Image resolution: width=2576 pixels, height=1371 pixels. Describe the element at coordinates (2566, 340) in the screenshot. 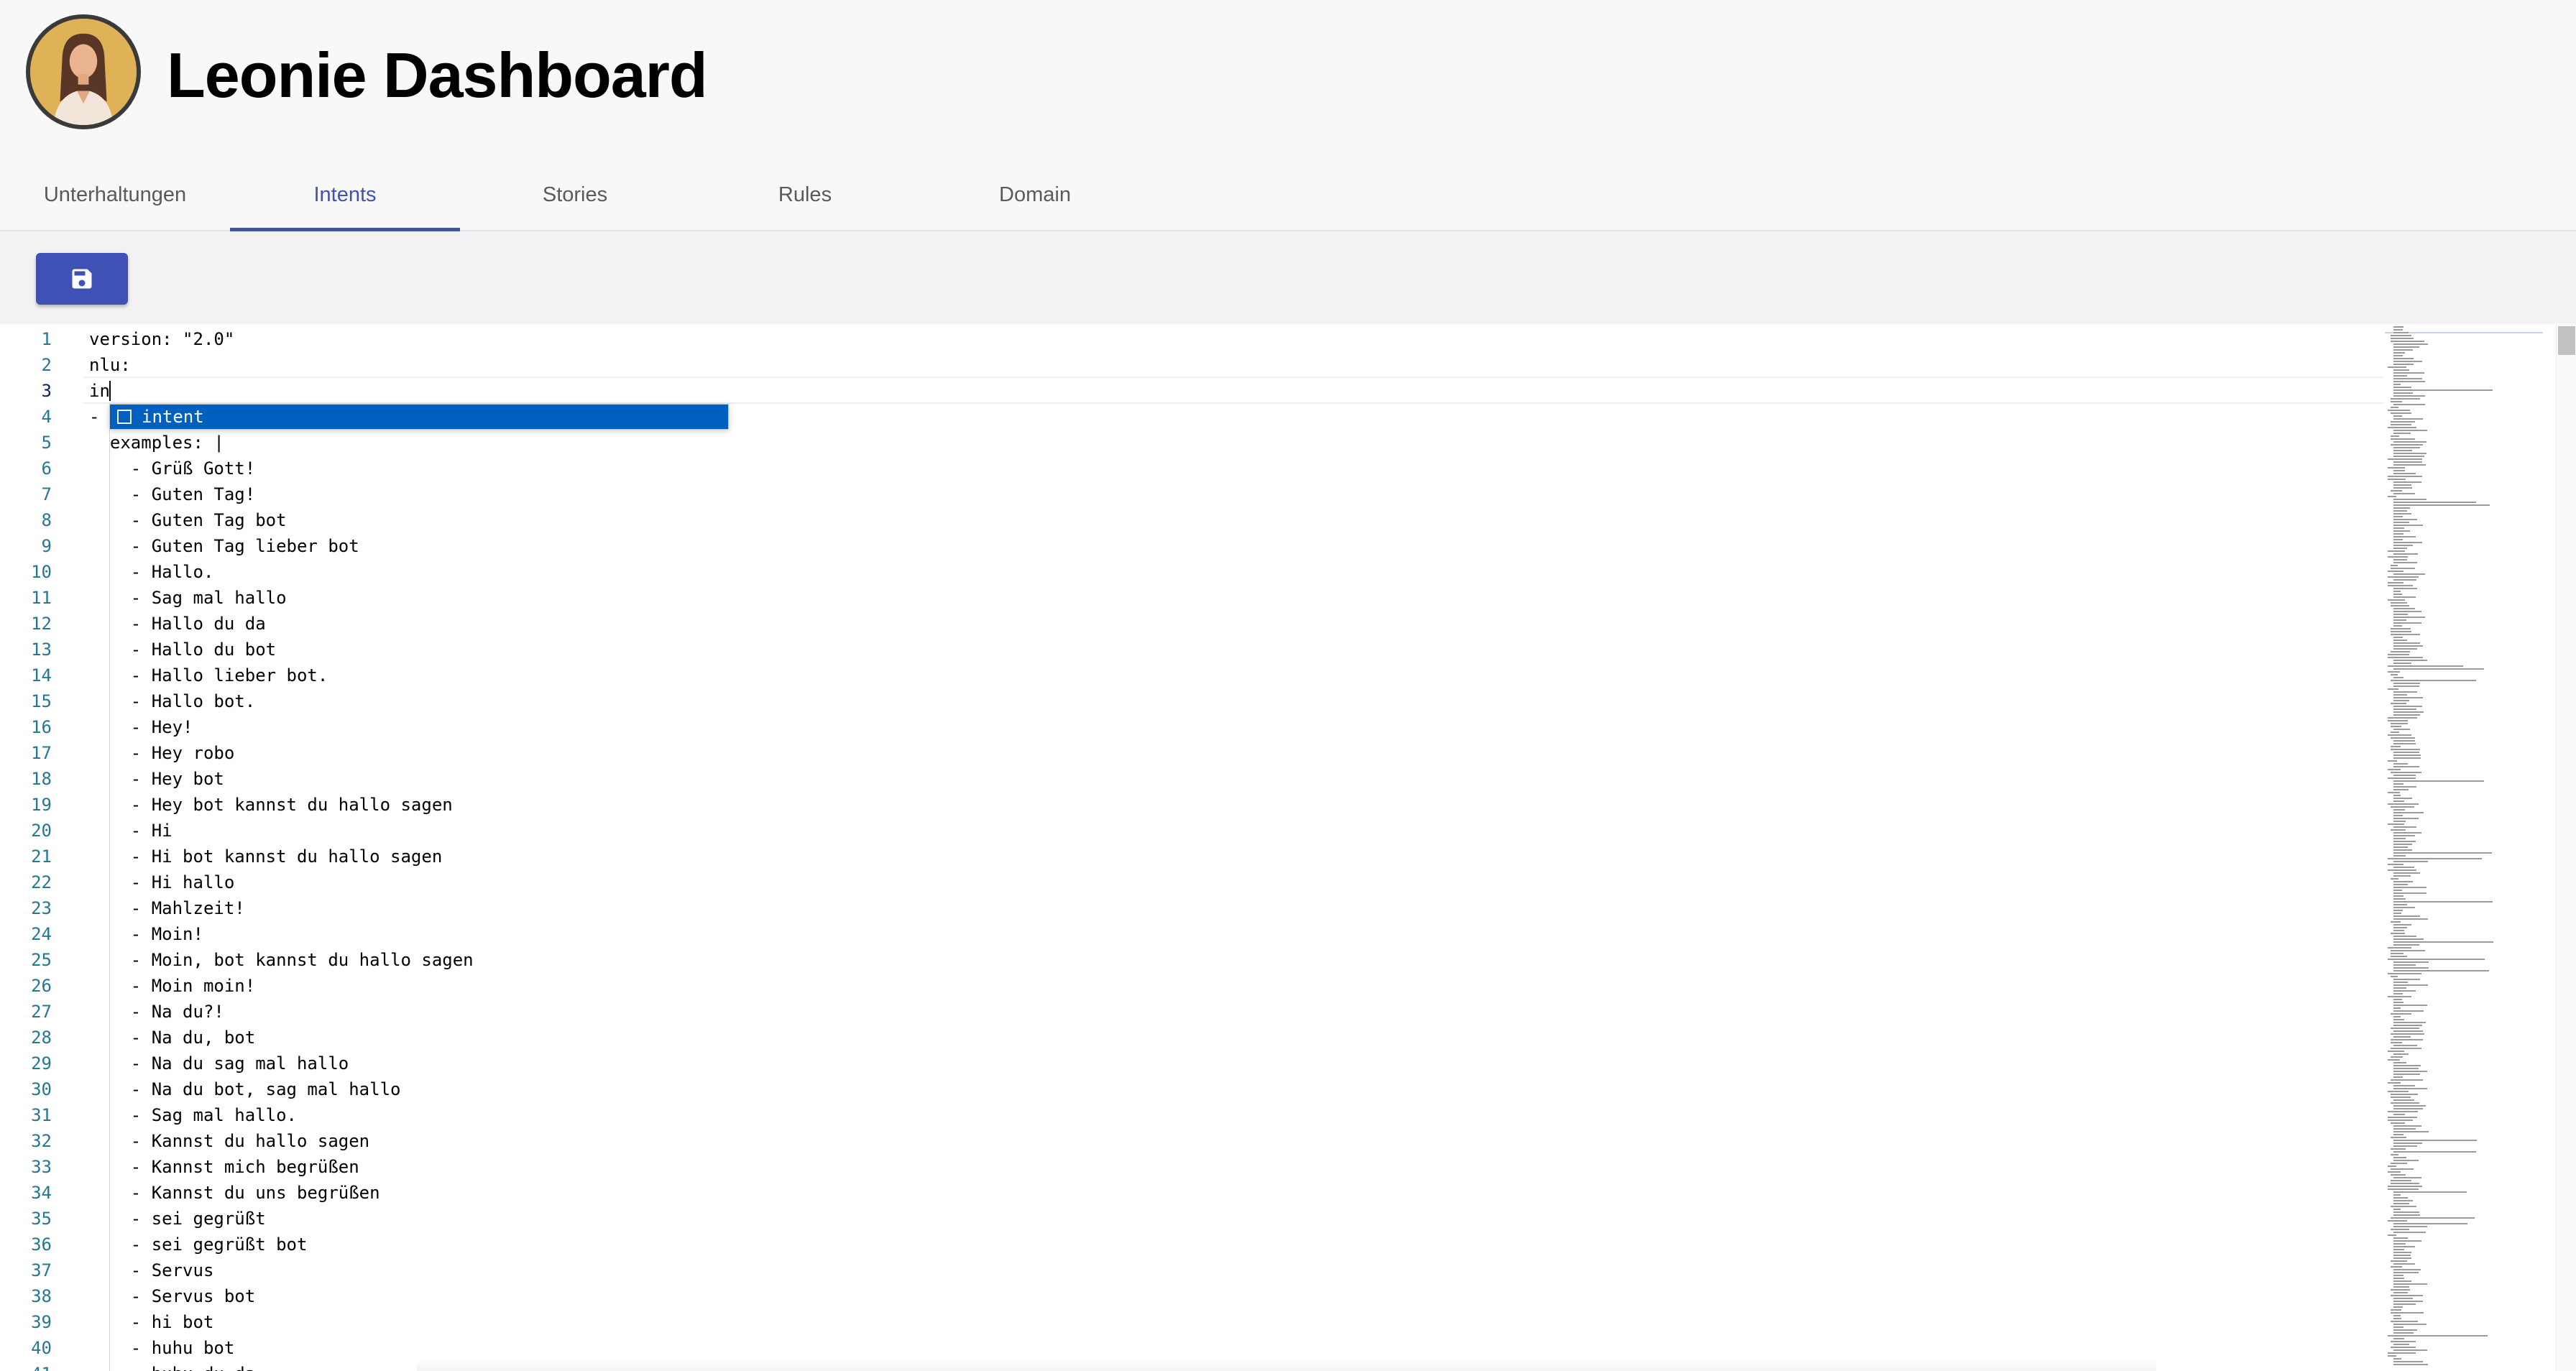

I see `scrollbar-thumb` at that location.